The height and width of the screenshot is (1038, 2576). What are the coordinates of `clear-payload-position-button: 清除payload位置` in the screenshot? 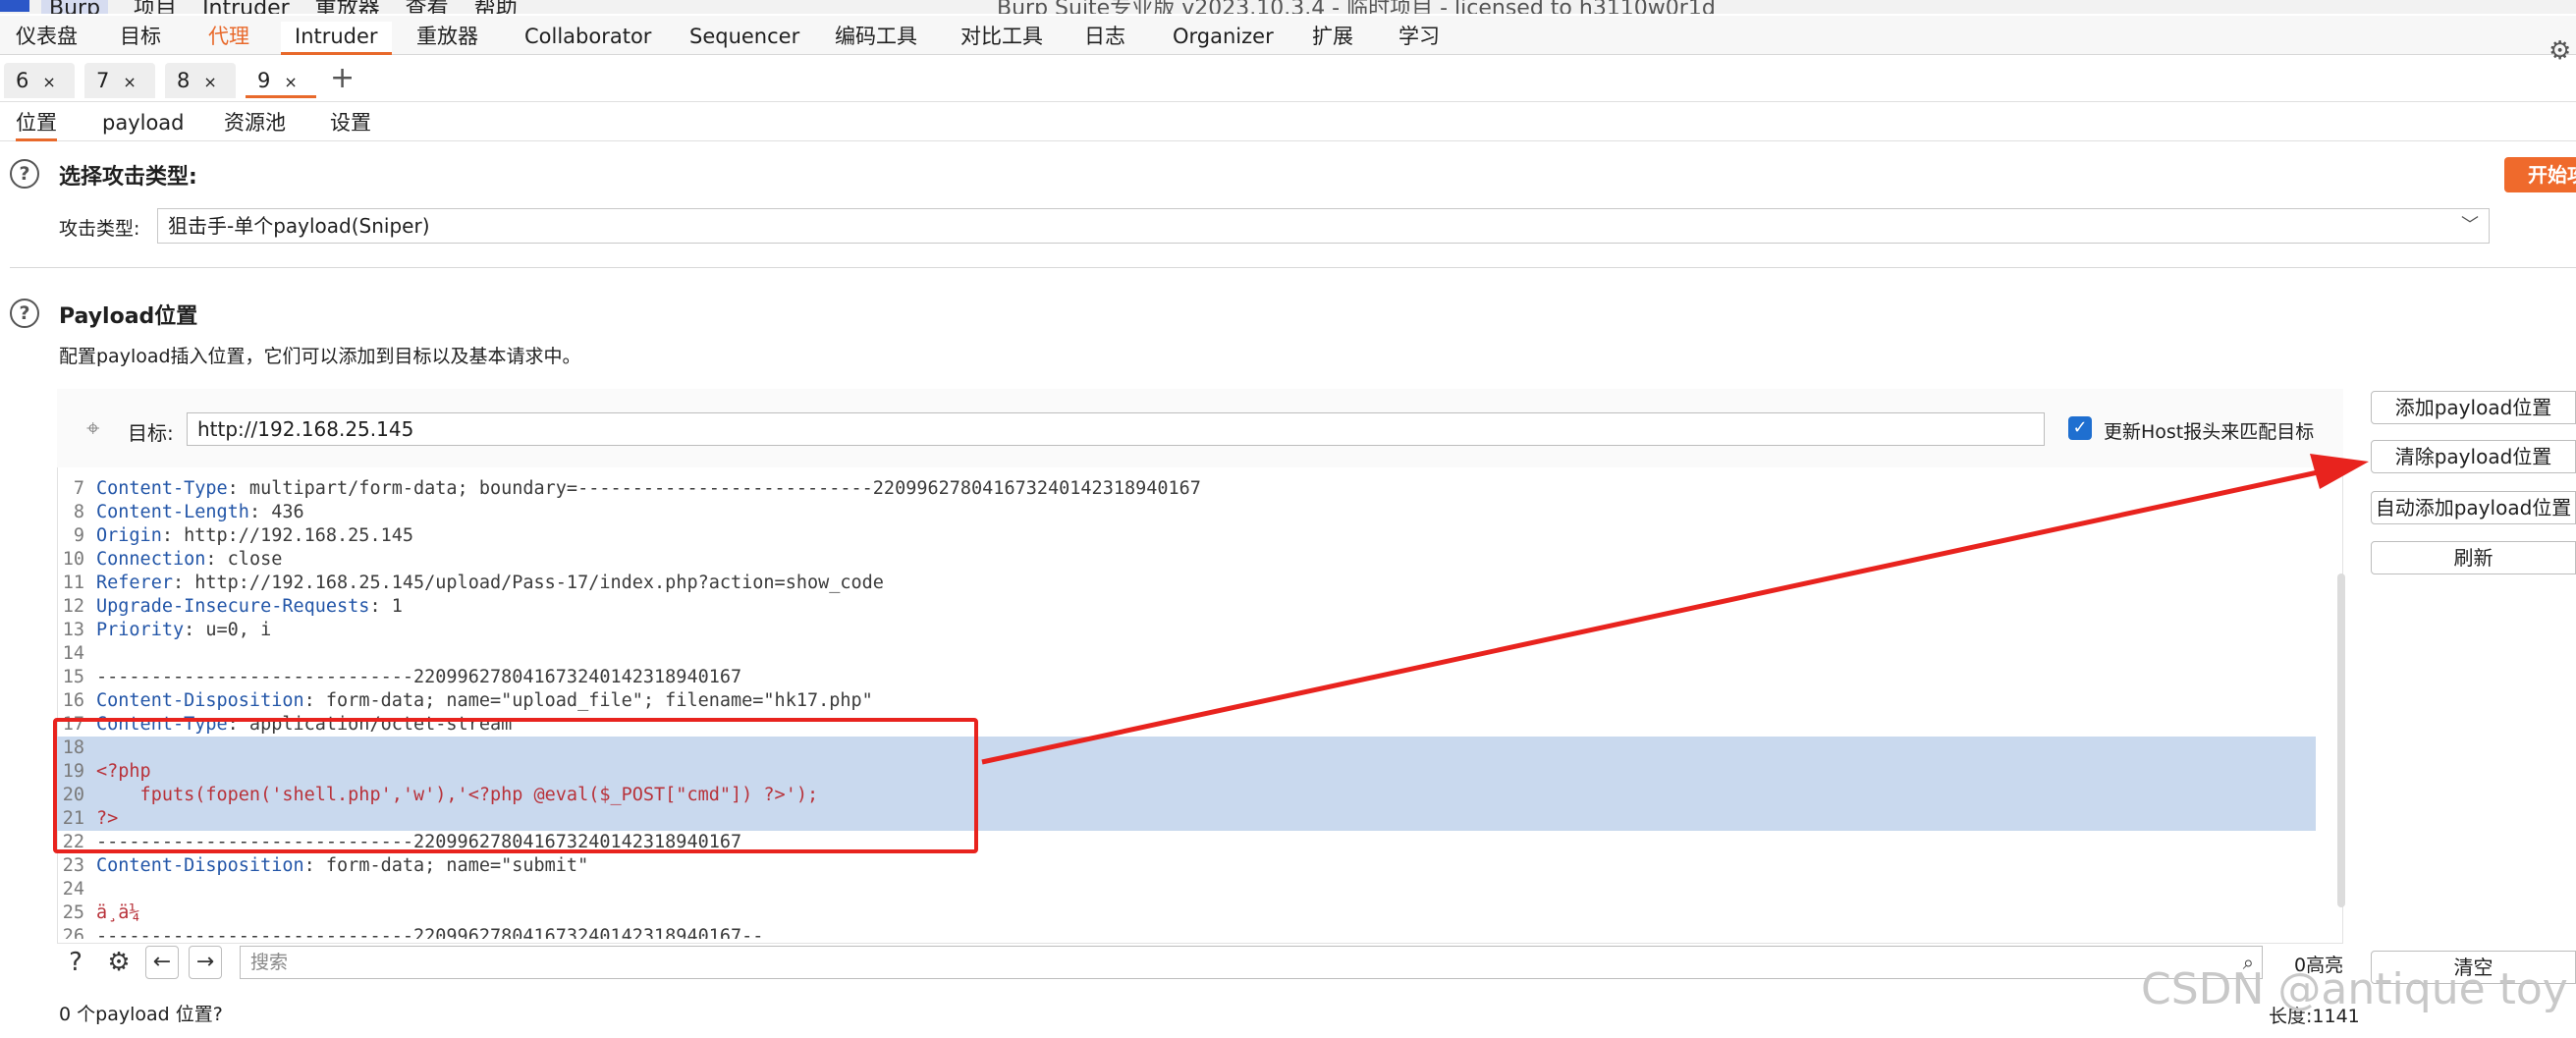 It's located at (2473, 456).